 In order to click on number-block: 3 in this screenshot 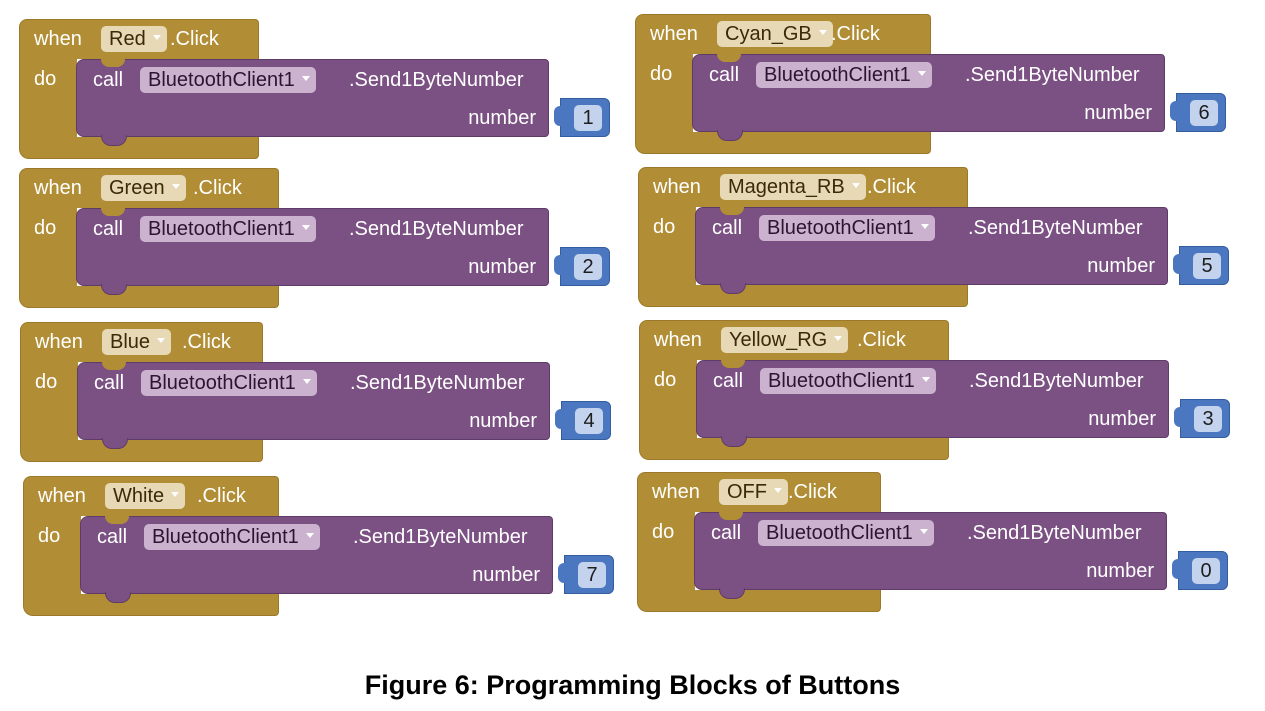, I will do `click(1202, 418)`.